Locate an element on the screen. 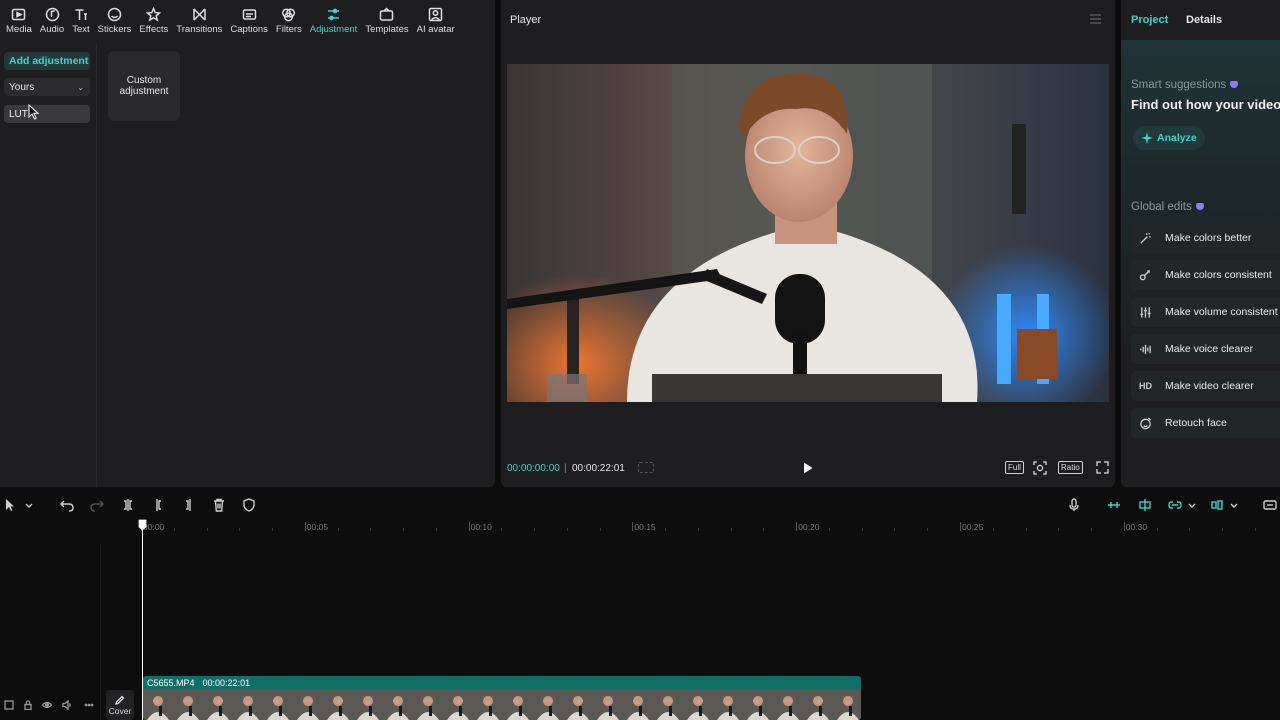 The width and height of the screenshot is (1280, 720). clip-name: C5655.MP4 is located at coordinates (171, 683).